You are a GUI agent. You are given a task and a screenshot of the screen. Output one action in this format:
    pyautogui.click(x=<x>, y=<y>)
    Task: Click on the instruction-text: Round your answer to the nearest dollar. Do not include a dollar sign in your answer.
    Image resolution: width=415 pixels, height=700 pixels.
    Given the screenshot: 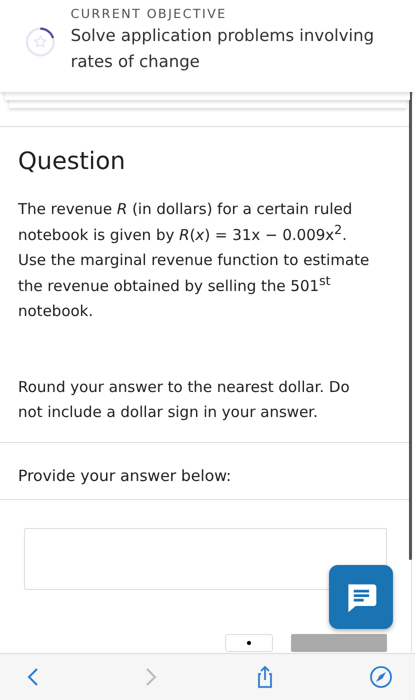 What is the action you would take?
    pyautogui.click(x=184, y=399)
    